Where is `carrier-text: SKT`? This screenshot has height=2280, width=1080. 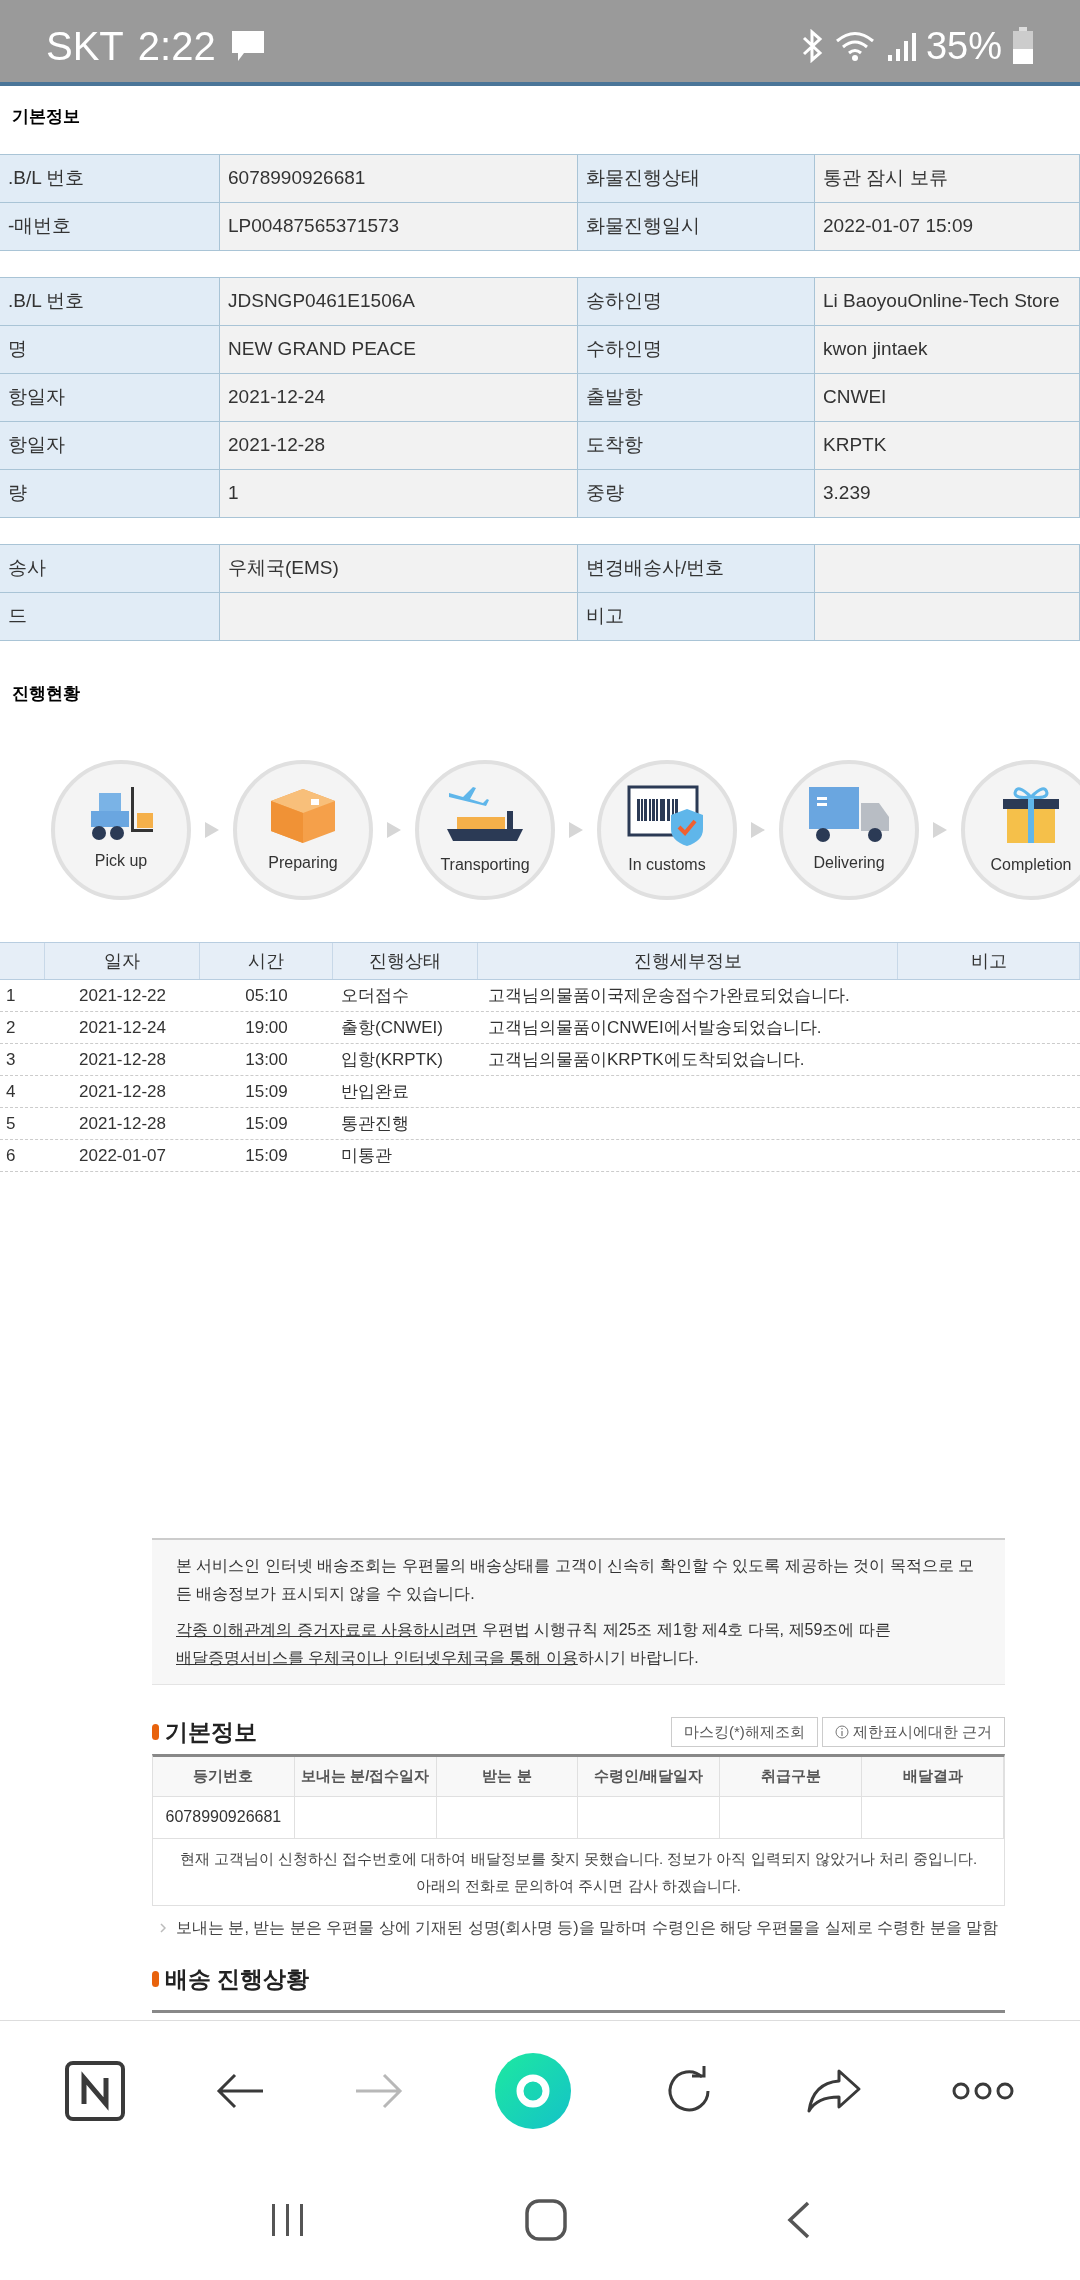
carrier-text: SKT is located at coordinates (85, 46).